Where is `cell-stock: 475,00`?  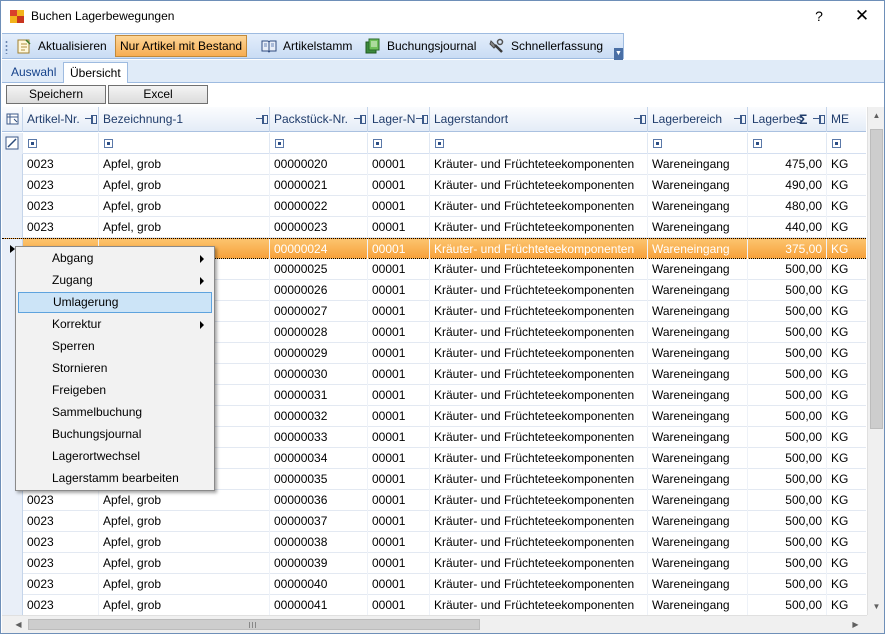 cell-stock: 475,00 is located at coordinates (787, 164).